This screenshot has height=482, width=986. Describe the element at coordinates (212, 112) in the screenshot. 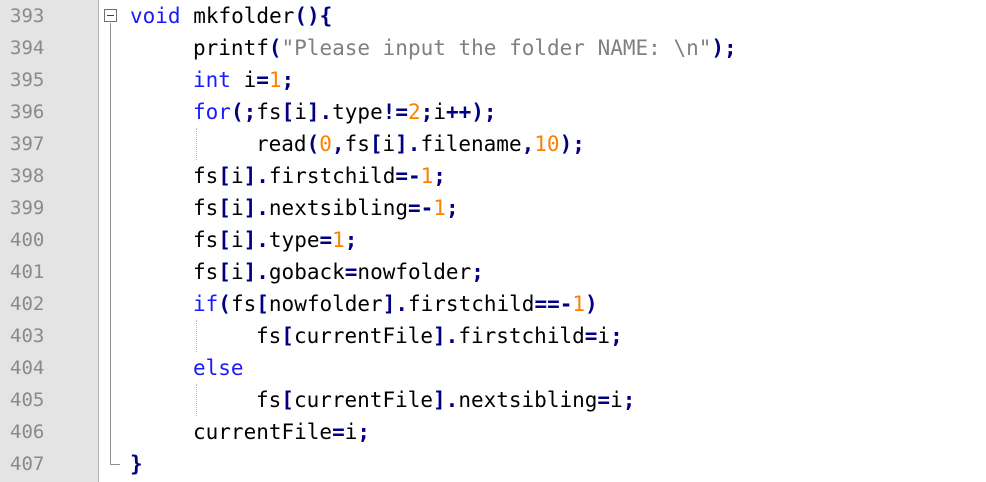

I see `code-token: for` at that location.